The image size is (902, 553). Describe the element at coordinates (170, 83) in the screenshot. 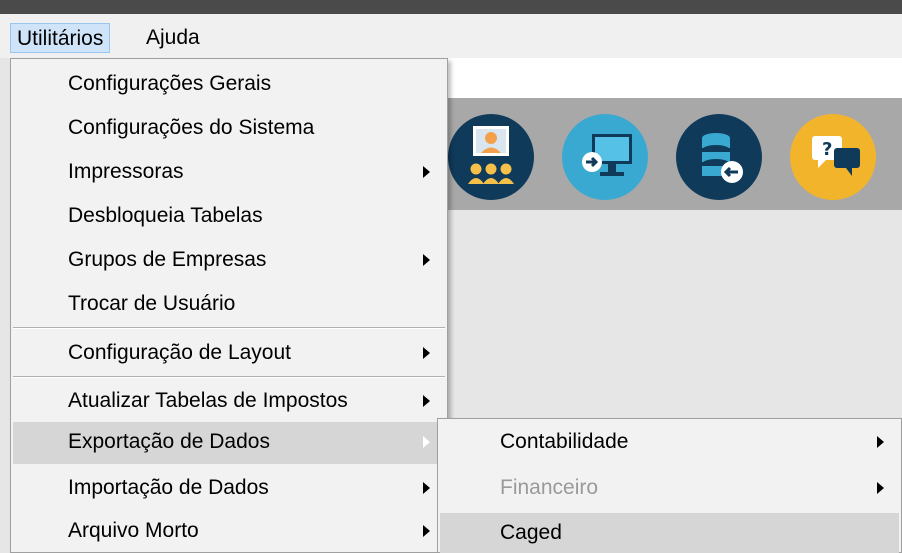

I see `menu-item-label: Configurações Gerais` at that location.